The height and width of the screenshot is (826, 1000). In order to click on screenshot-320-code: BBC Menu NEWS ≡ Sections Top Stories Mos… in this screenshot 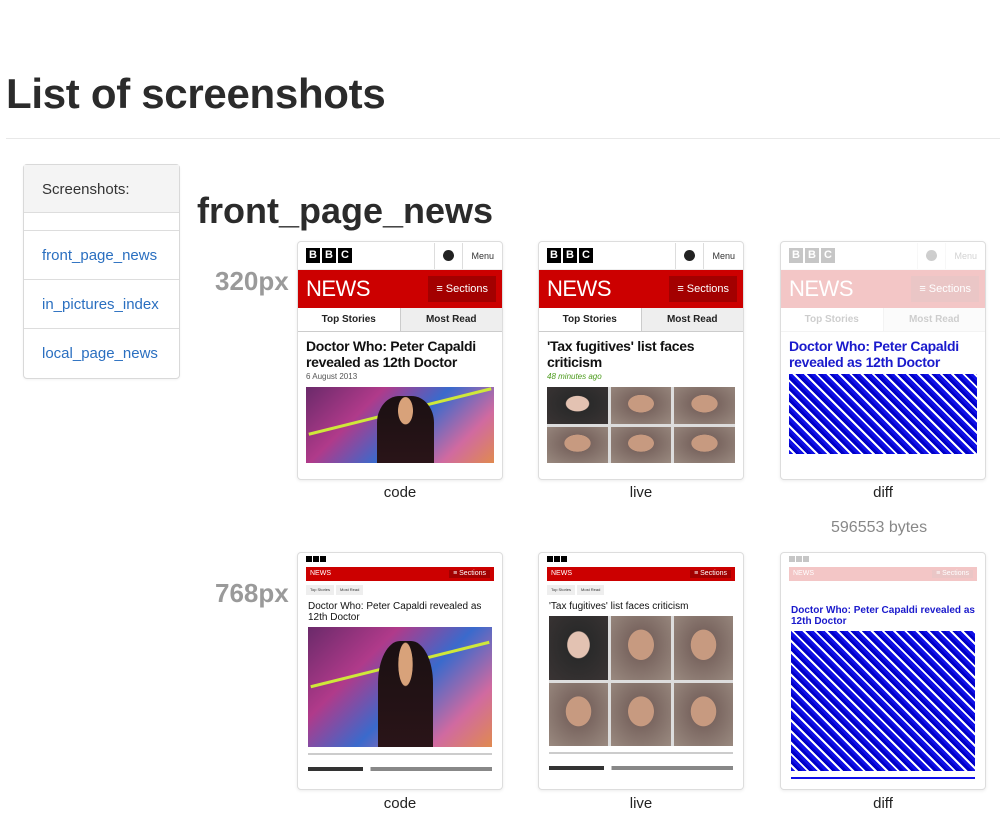, I will do `click(400, 360)`.